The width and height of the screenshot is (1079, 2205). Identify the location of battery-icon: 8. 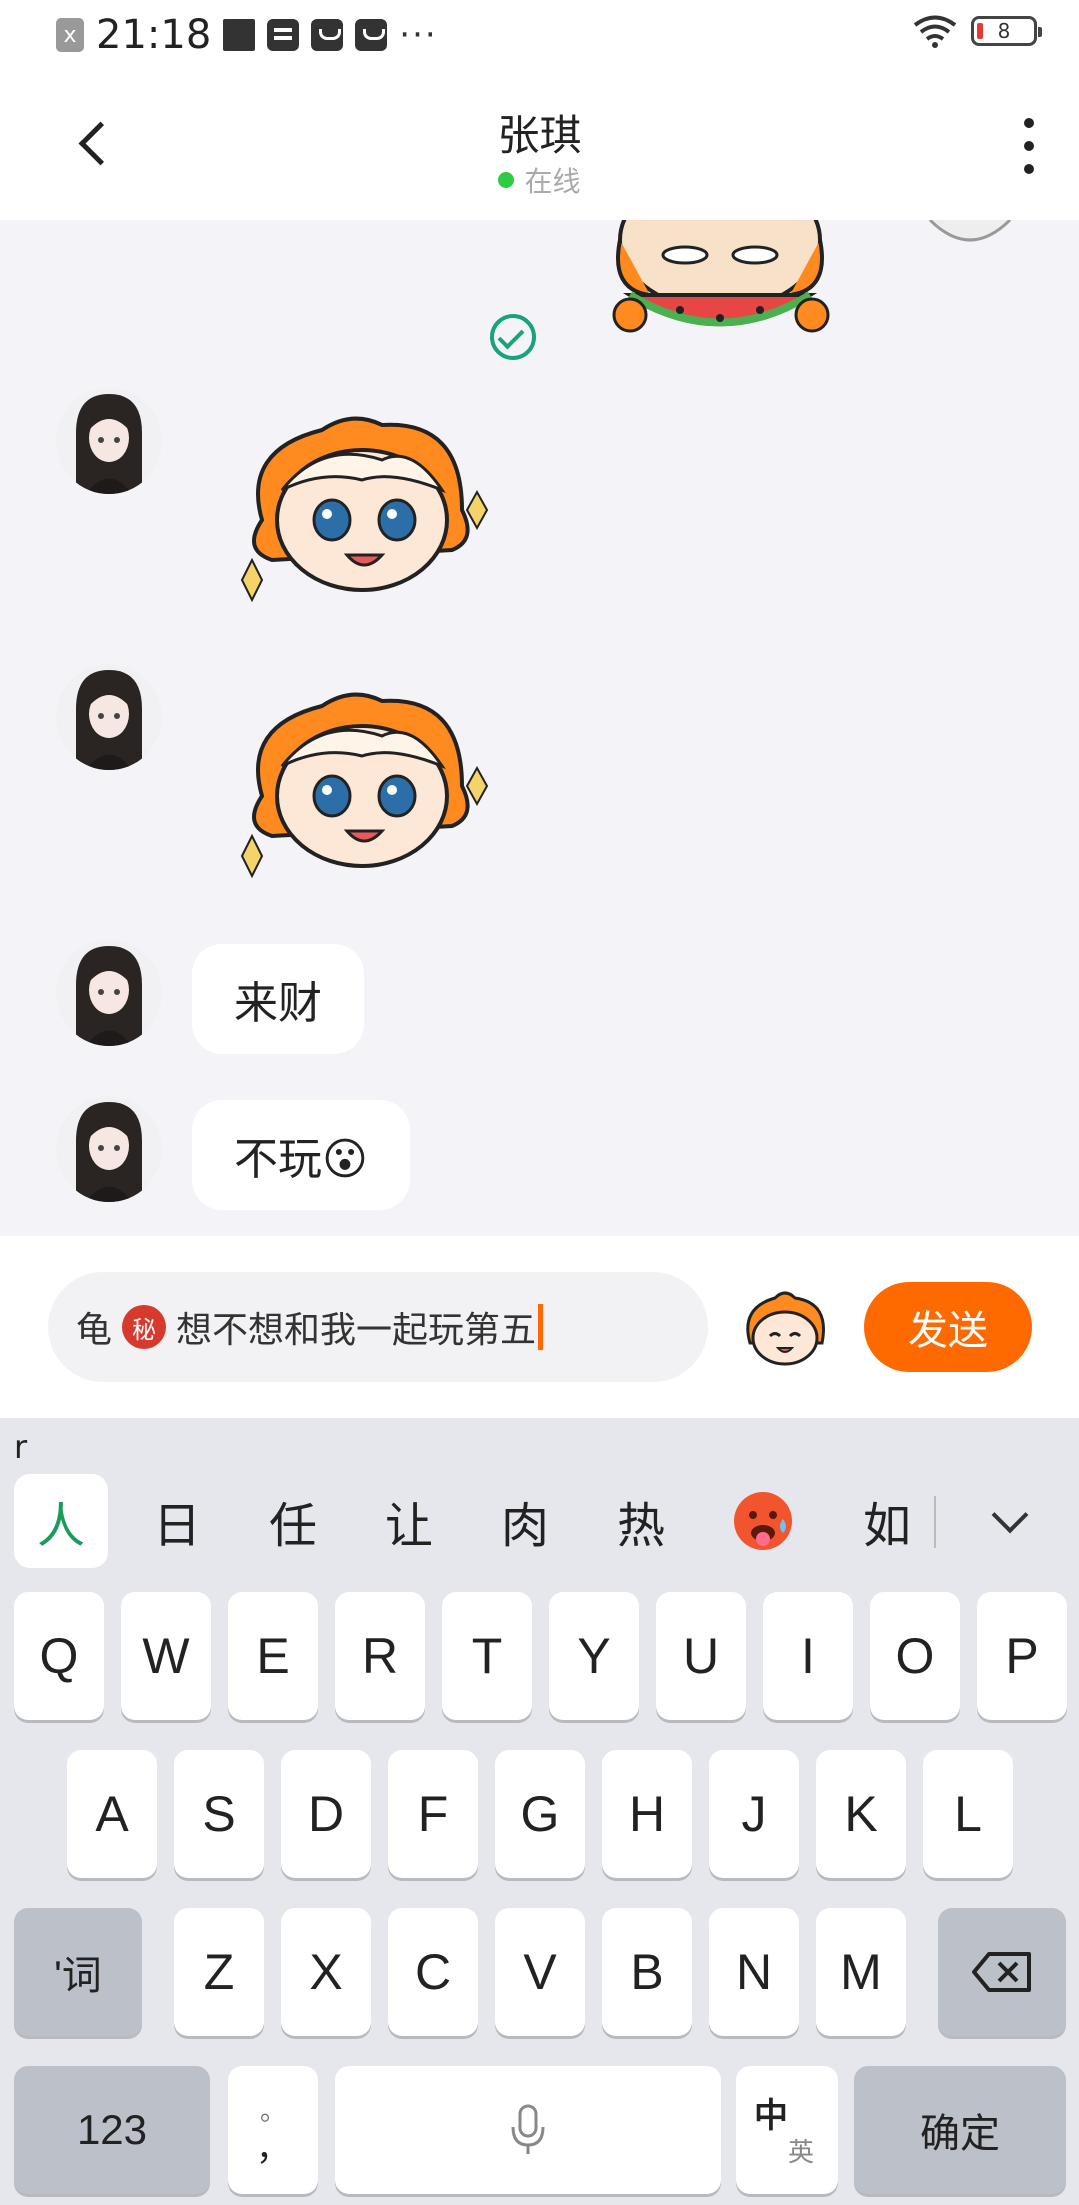
(1006, 31).